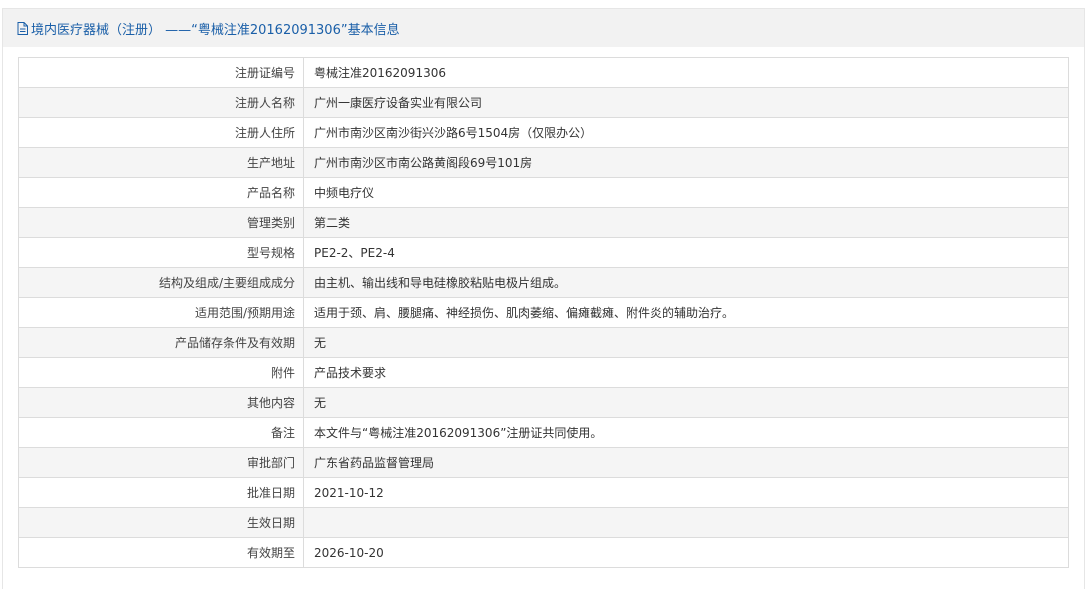 The width and height of the screenshot is (1092, 589). I want to click on field-value, so click(686, 522).